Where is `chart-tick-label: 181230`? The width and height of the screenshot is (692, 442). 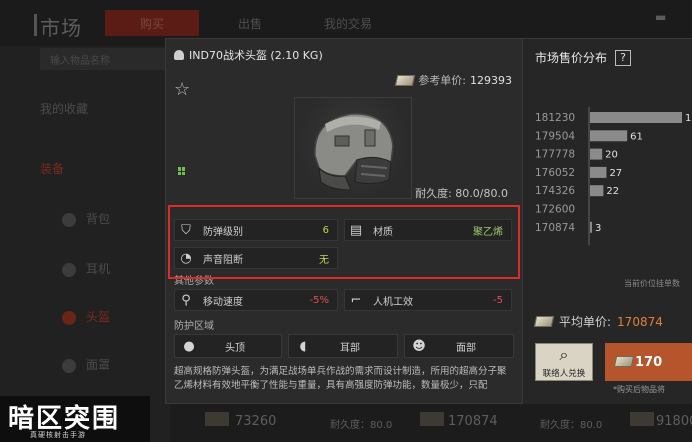
chart-tick-label: 181230 is located at coordinates (555, 118).